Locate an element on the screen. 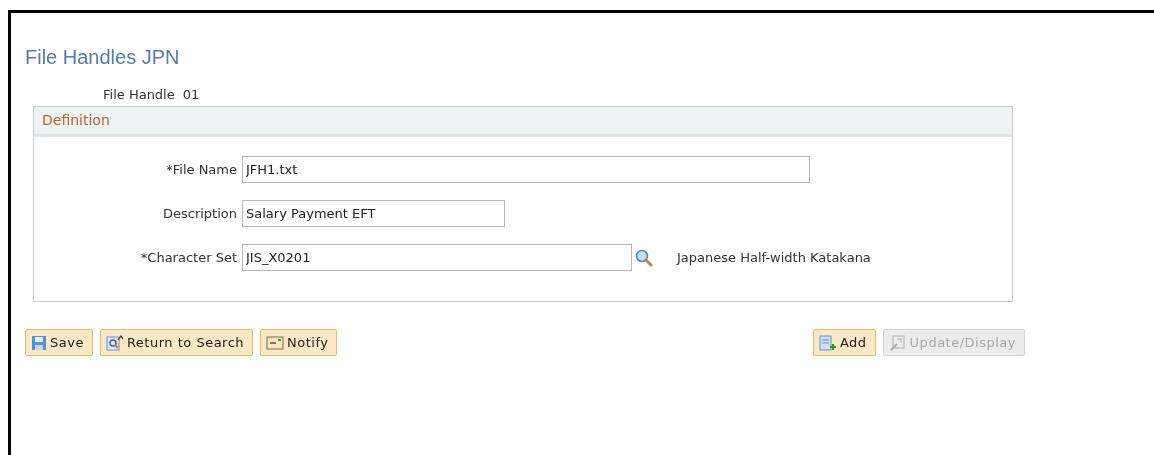 The height and width of the screenshot is (455, 1154). field-value: 01 is located at coordinates (191, 95).